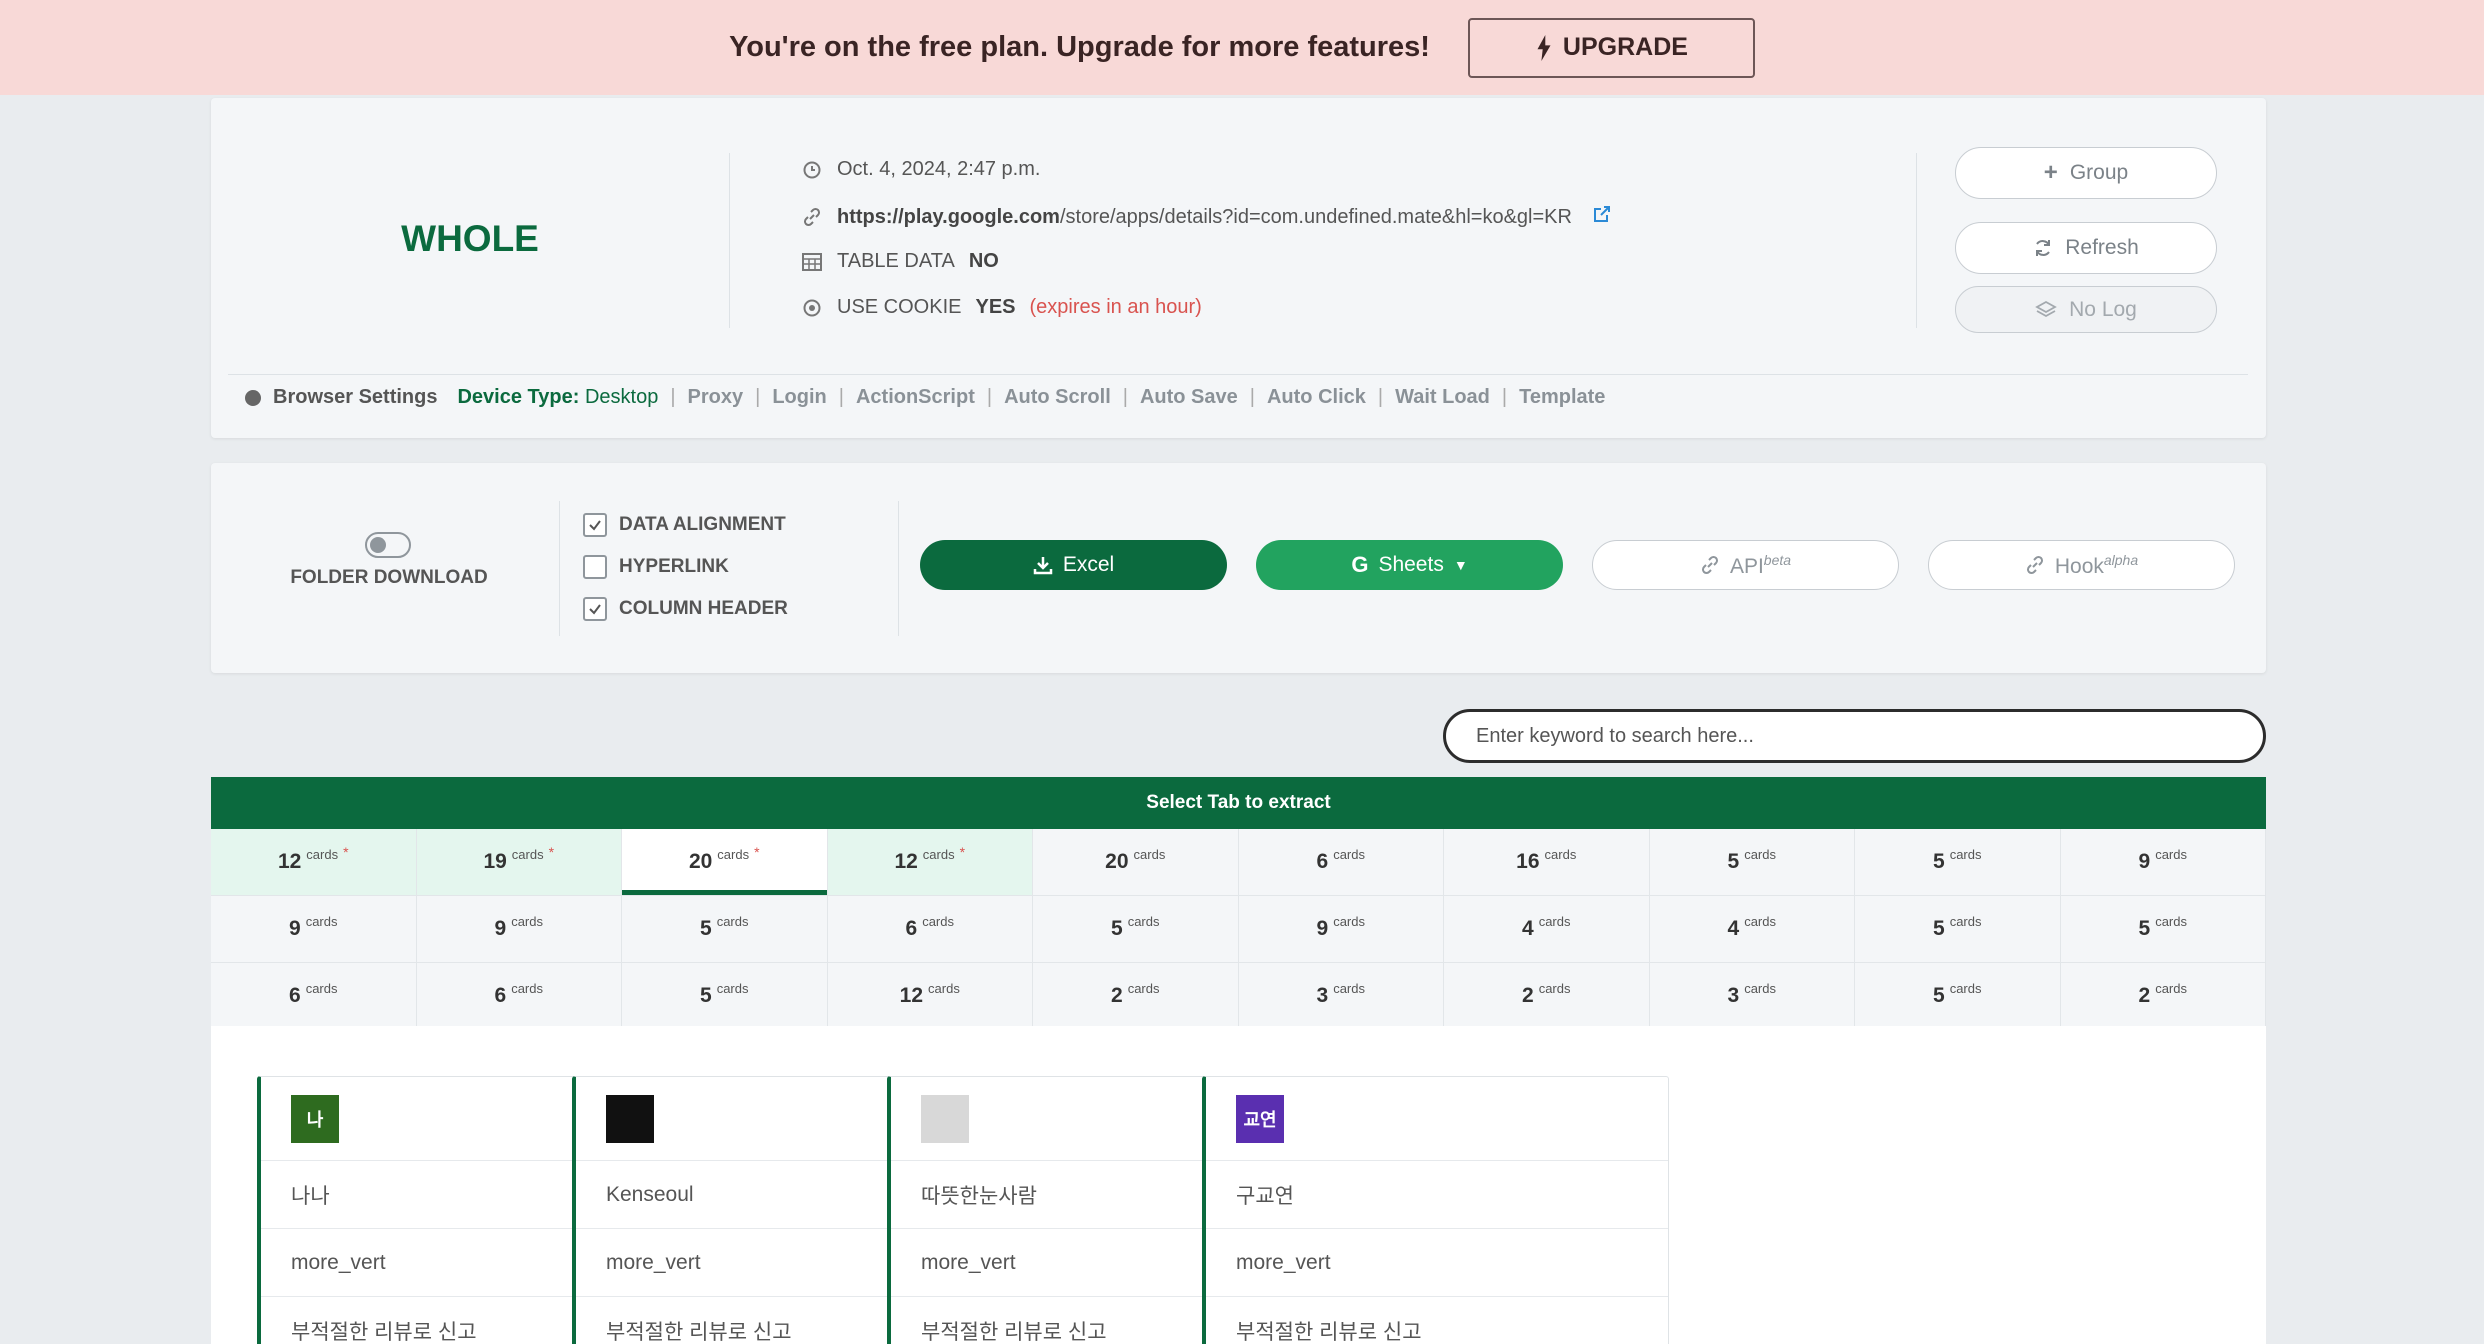  What do you see at coordinates (2086, 173) in the screenshot?
I see `group-button: + Group` at bounding box center [2086, 173].